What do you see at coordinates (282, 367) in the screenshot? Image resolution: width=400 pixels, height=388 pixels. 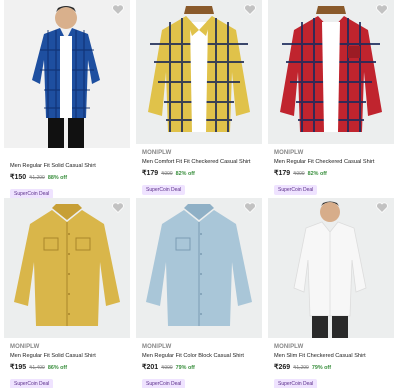 I see `product-price: ₹269` at bounding box center [282, 367].